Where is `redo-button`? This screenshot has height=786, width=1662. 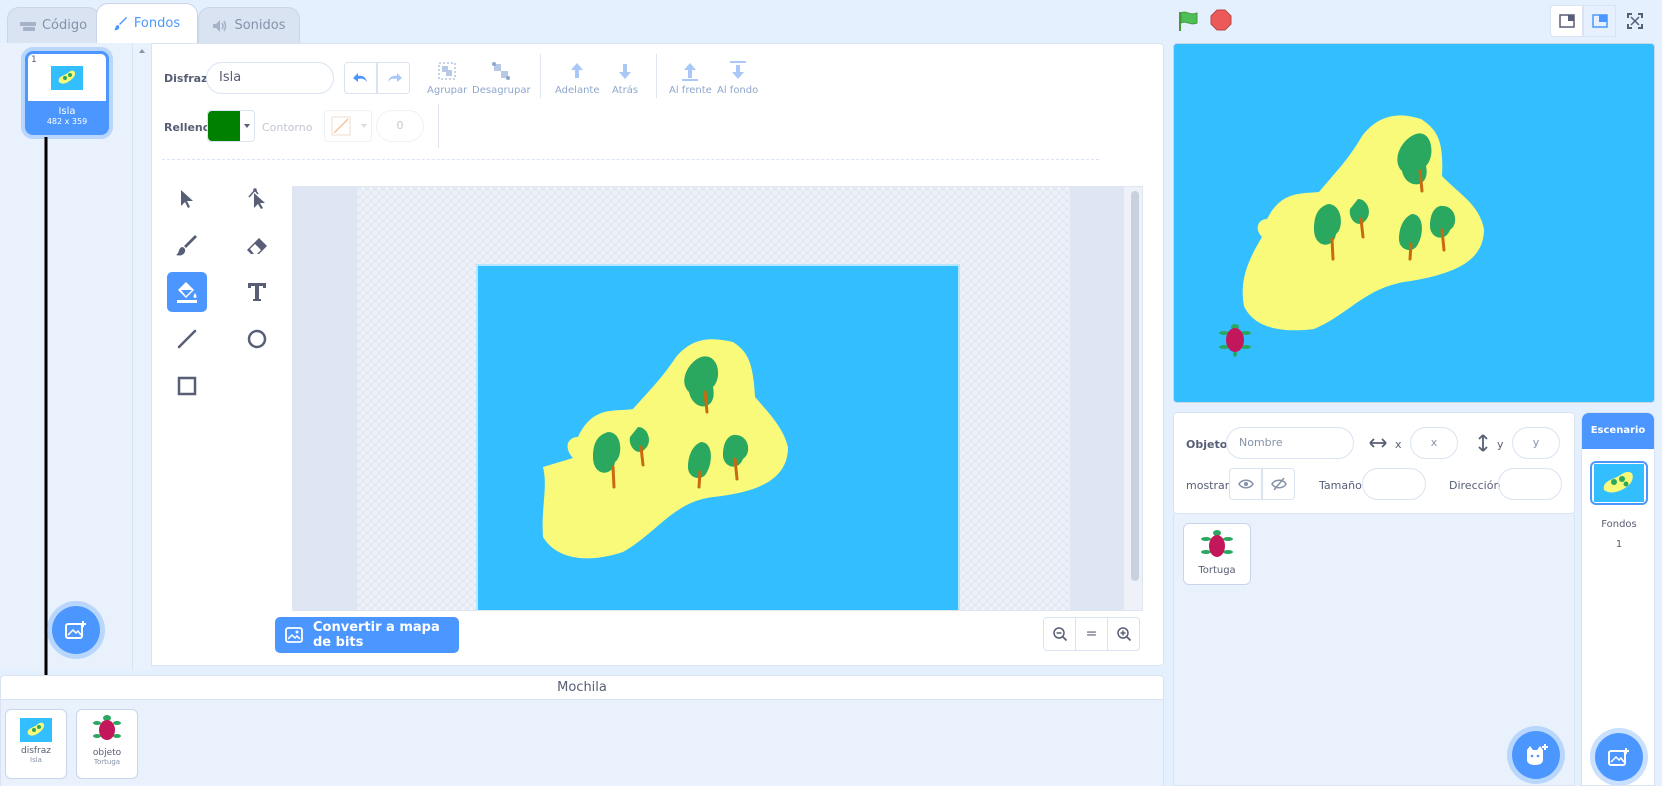 redo-button is located at coordinates (393, 78).